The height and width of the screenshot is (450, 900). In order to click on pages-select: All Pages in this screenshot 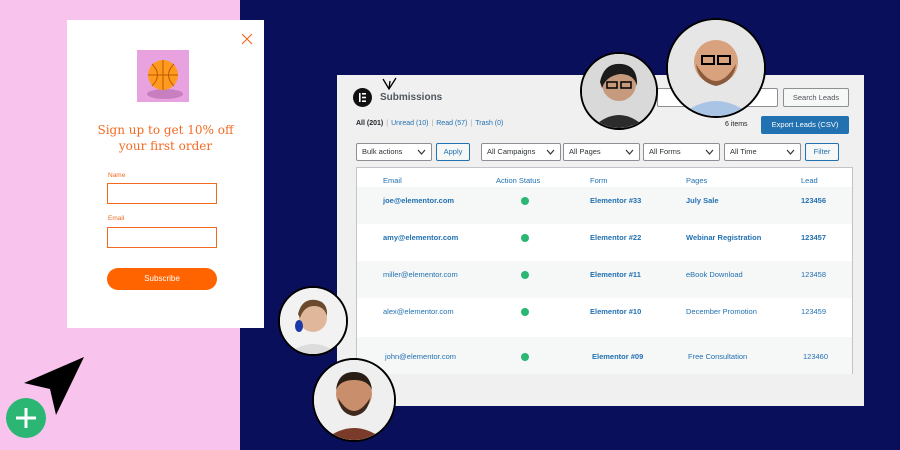, I will do `click(601, 152)`.